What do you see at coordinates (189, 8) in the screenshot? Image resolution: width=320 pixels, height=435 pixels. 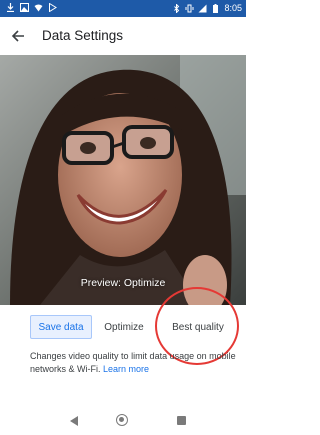 I see `vibrate-icon` at bounding box center [189, 8].